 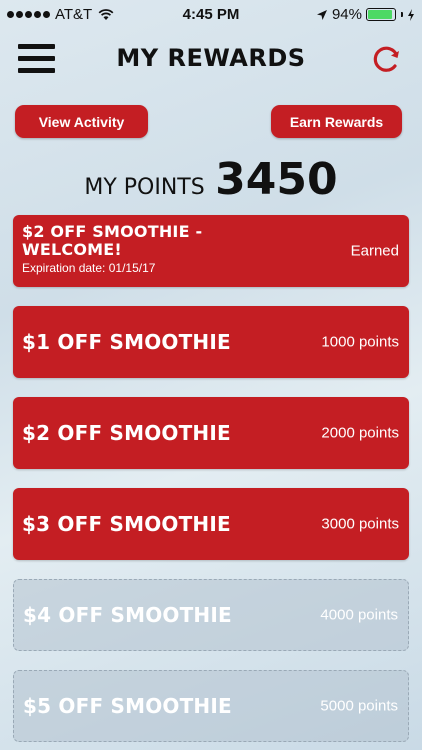 I want to click on reward-name: $1 OFF SMOOTHIE, so click(x=126, y=342).